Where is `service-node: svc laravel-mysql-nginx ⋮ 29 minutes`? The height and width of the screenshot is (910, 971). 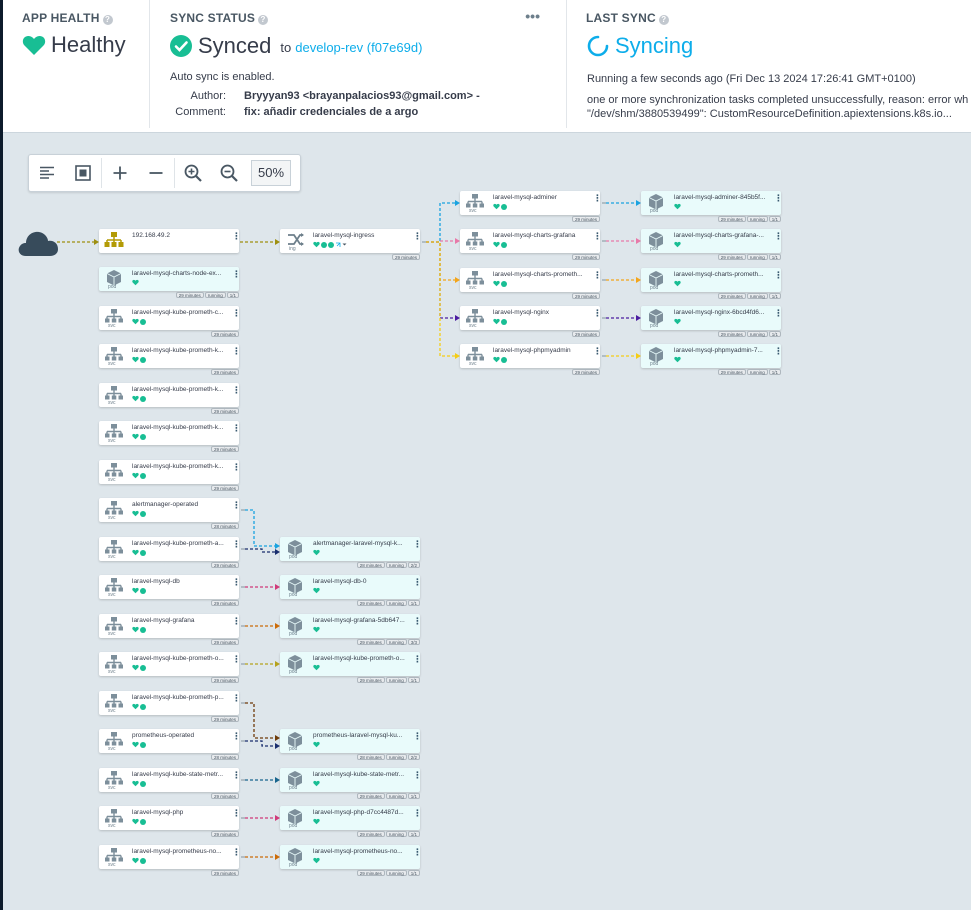
service-node: svc laravel-mysql-nginx ⋮ 29 minutes is located at coordinates (531, 321).